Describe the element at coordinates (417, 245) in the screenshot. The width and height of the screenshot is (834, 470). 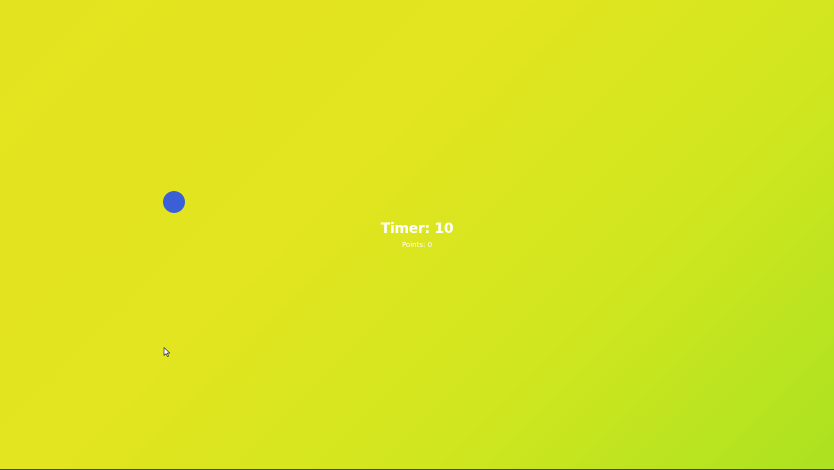
I see `score-label: Points: 0` at that location.